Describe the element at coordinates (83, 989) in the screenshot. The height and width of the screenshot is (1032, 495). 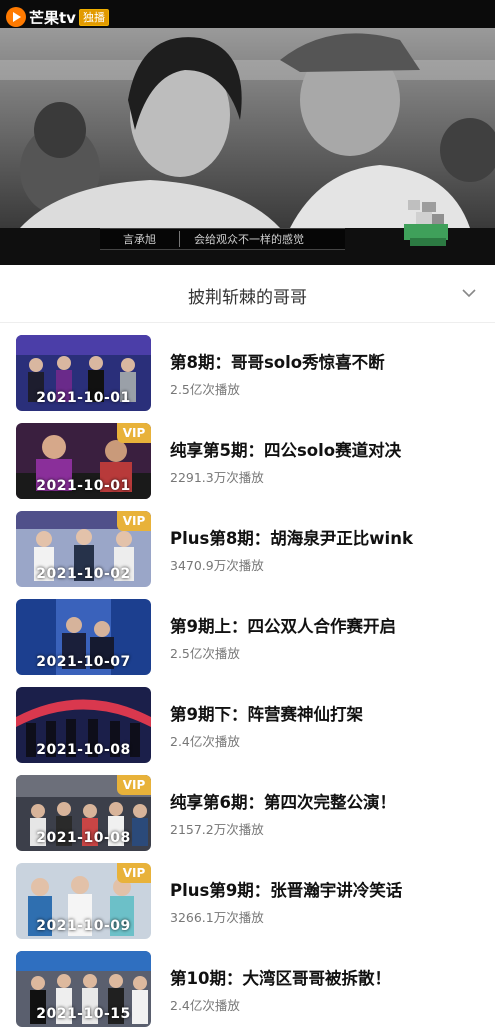
I see `episode-thumbnail: 2021-10-15` at that location.